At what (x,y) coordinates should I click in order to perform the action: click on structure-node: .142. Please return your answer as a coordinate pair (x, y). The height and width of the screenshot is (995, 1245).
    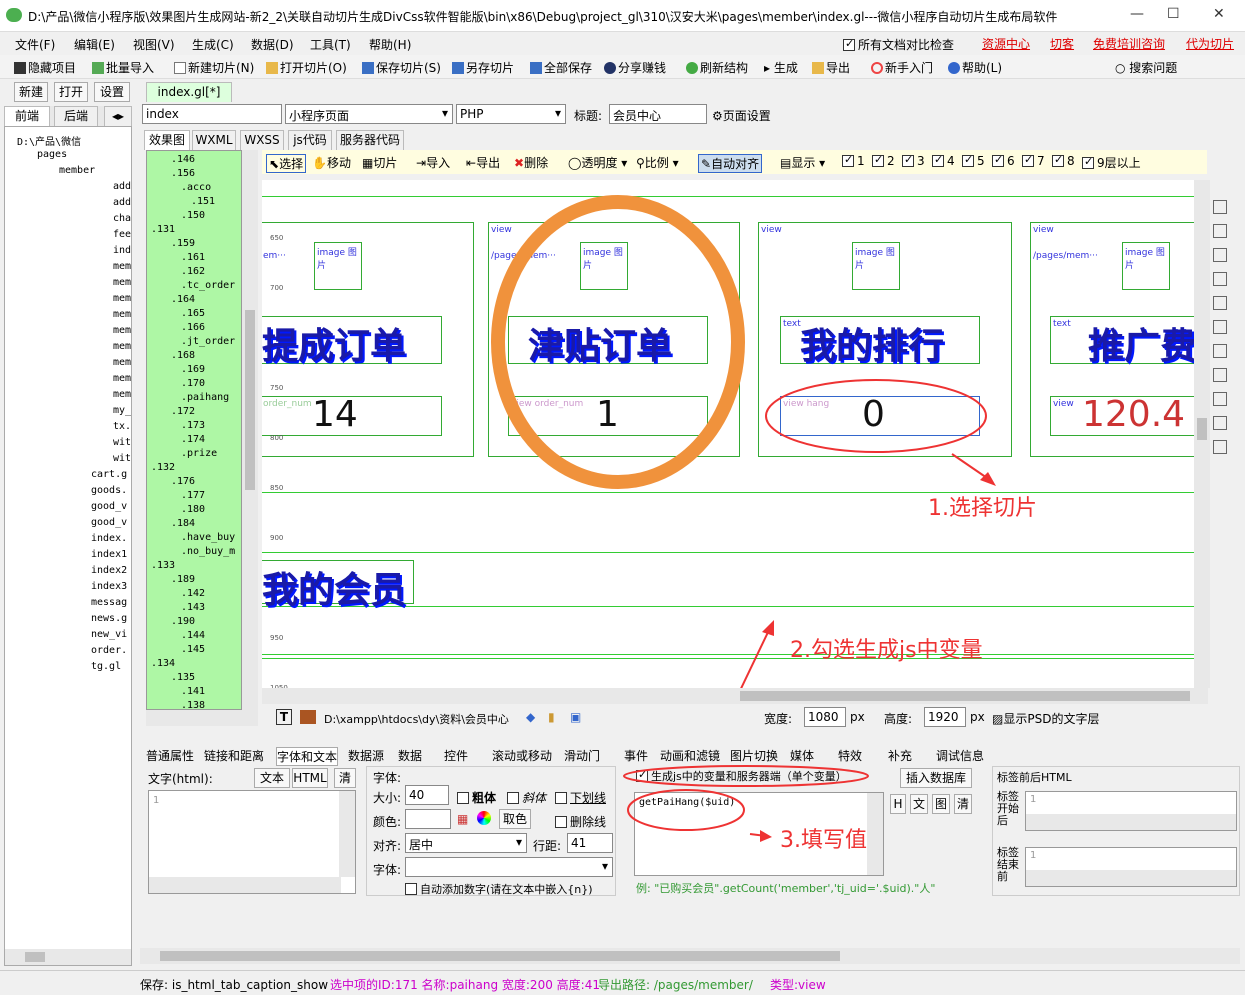
    Looking at the image, I should click on (193, 593).